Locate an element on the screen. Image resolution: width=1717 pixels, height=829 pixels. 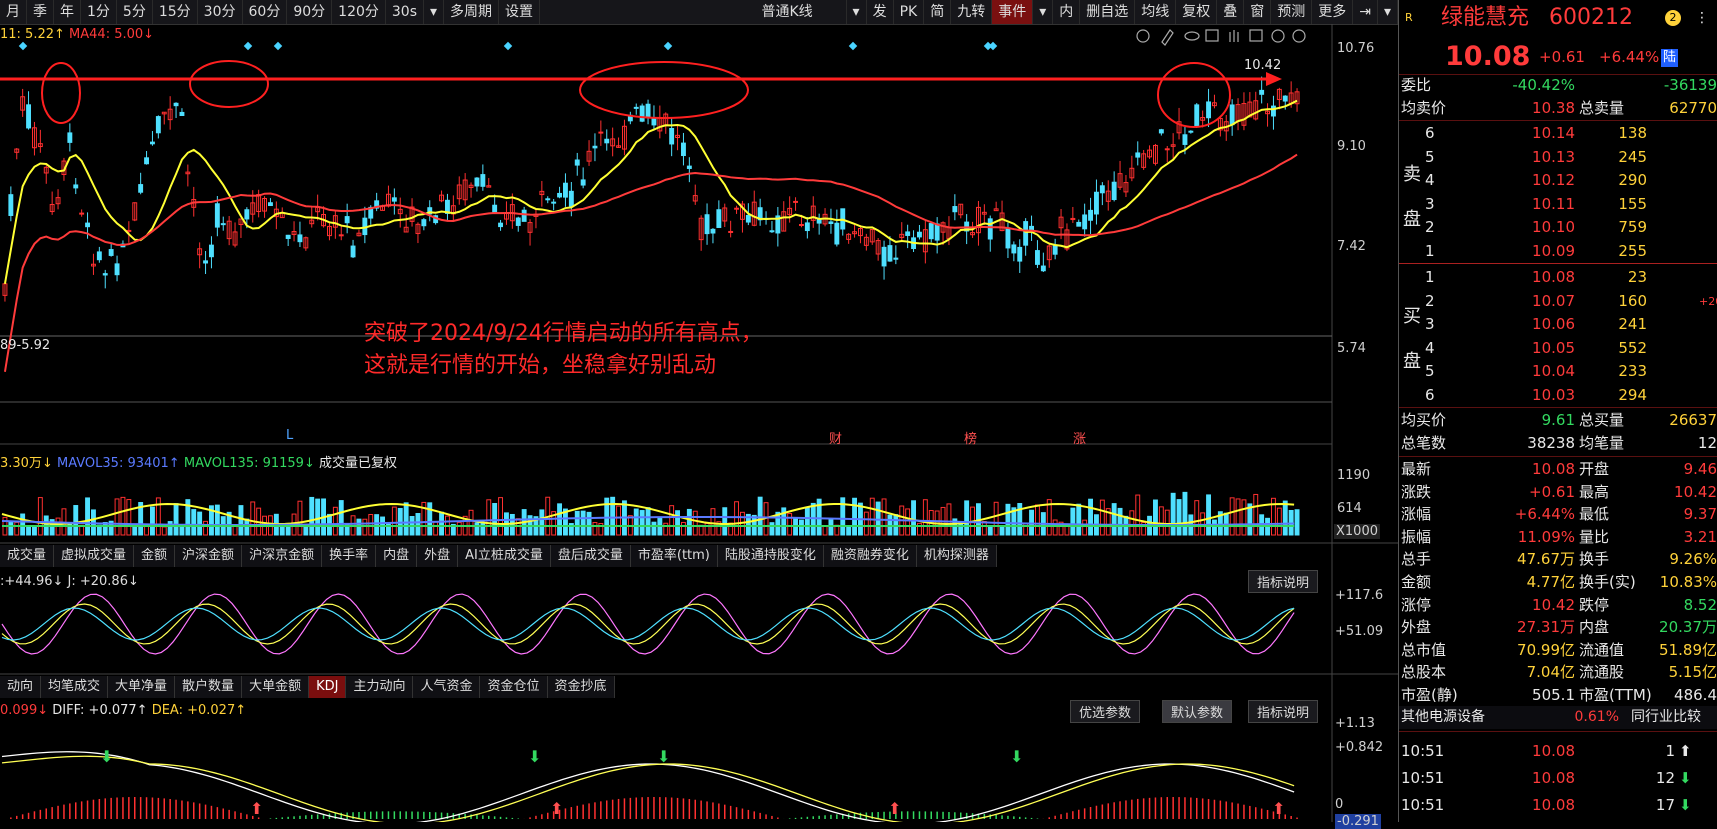
indicator-tab: 沪深金额 is located at coordinates (209, 556).